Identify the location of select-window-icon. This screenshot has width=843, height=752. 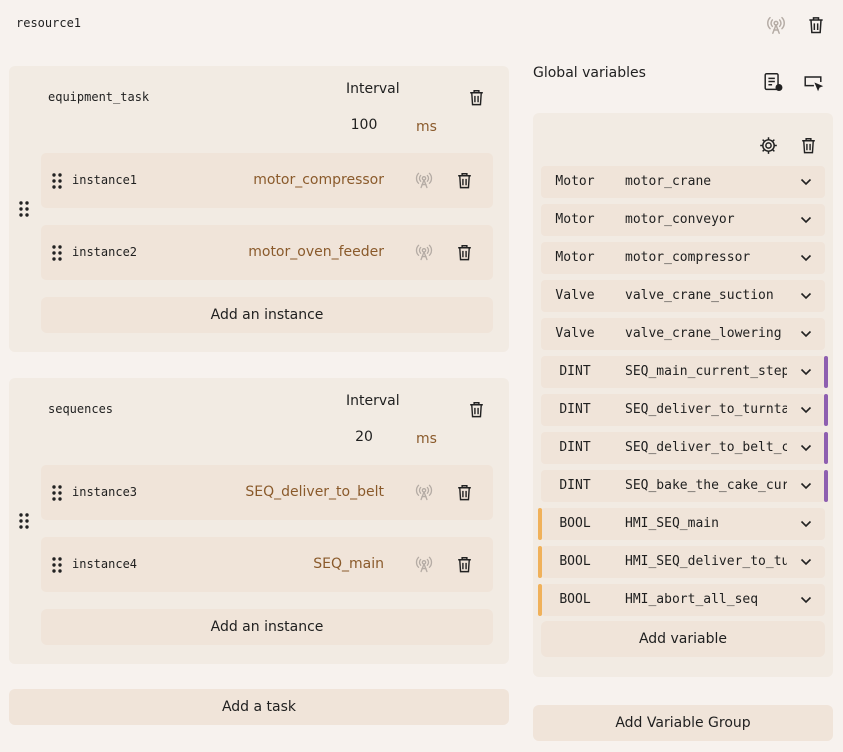
(813, 82).